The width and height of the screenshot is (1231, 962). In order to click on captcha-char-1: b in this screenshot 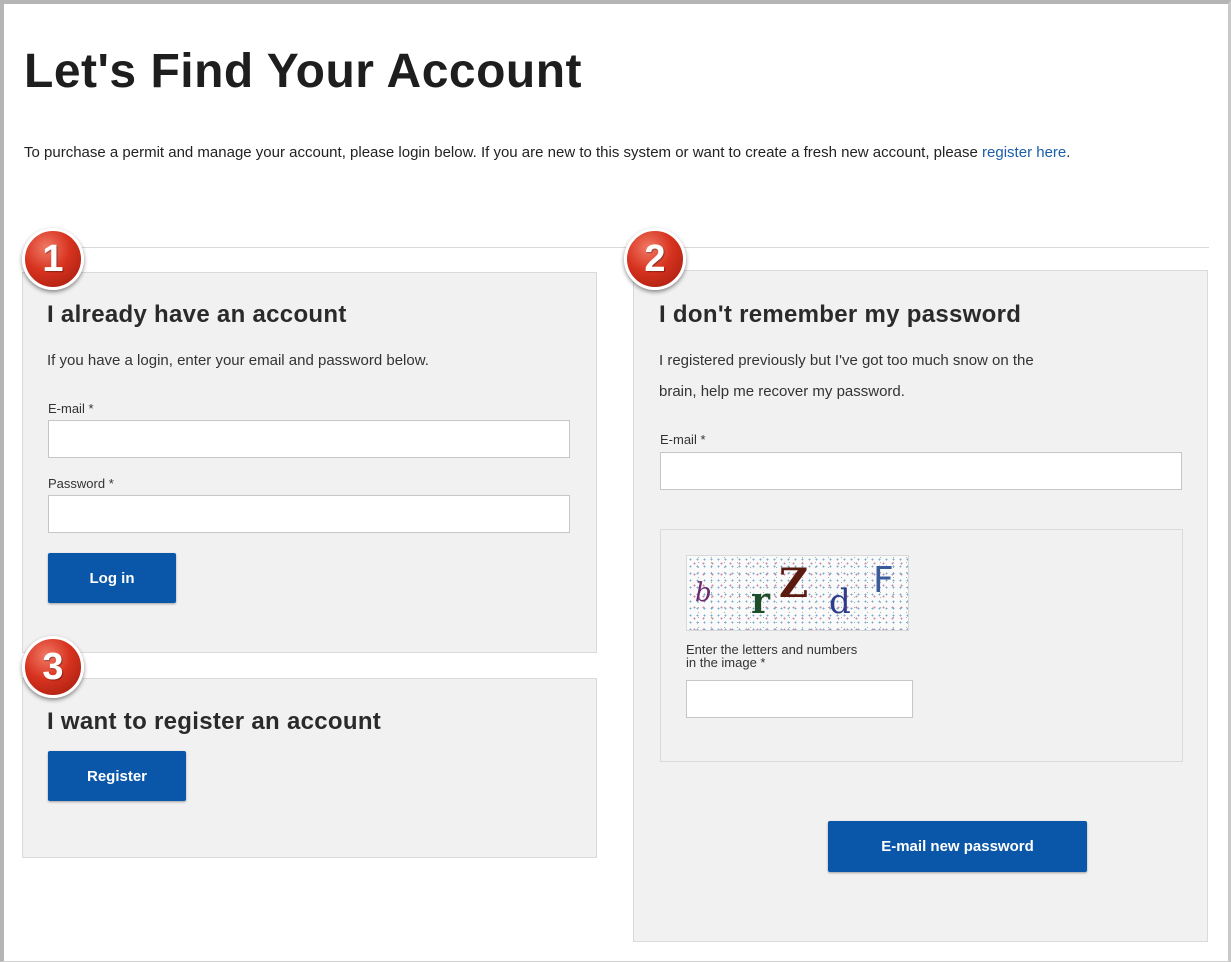, I will do `click(703, 593)`.